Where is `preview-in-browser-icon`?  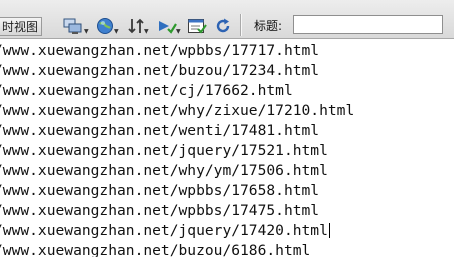 preview-in-browser-icon is located at coordinates (105, 26).